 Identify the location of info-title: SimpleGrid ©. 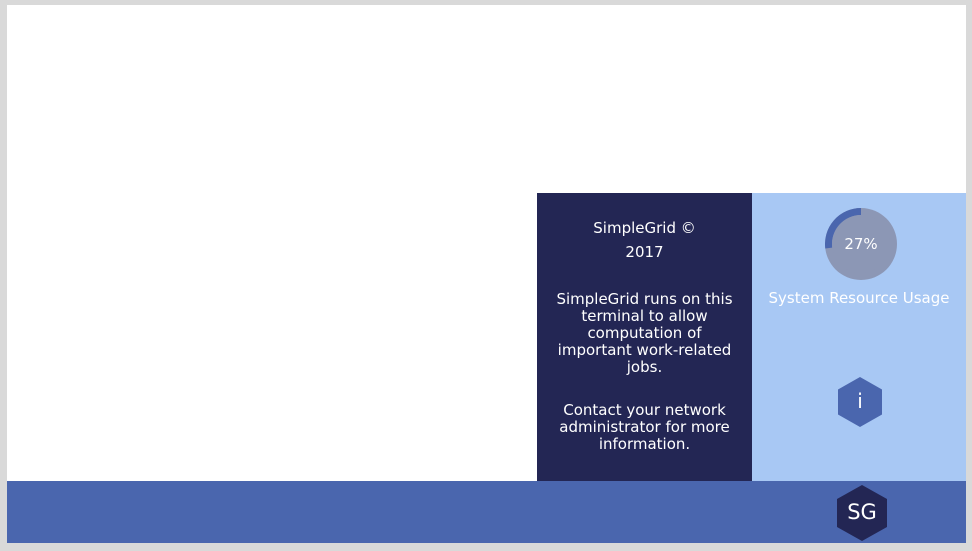
(644, 228).